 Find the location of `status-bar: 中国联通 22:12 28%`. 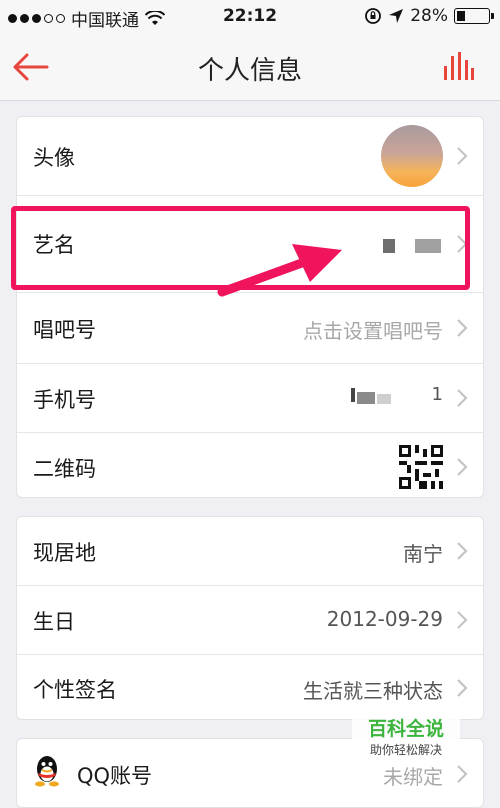

status-bar: 中国联通 22:12 28% is located at coordinates (250, 17).